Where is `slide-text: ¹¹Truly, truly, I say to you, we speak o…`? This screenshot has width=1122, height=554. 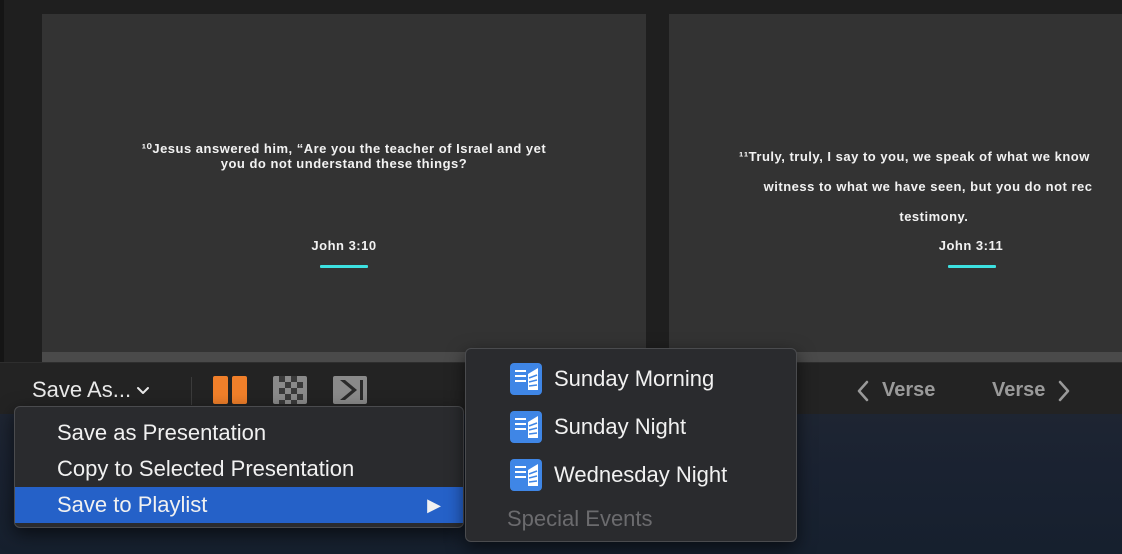
slide-text: ¹¹Truly, truly, I say to you, we speak o… is located at coordinates (925, 186).